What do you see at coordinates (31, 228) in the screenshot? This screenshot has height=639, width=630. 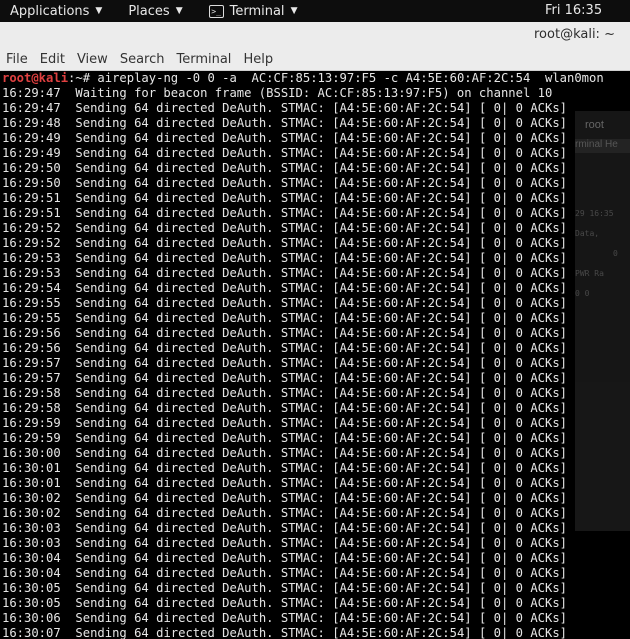 I see `timestamp: 16:29:52` at bounding box center [31, 228].